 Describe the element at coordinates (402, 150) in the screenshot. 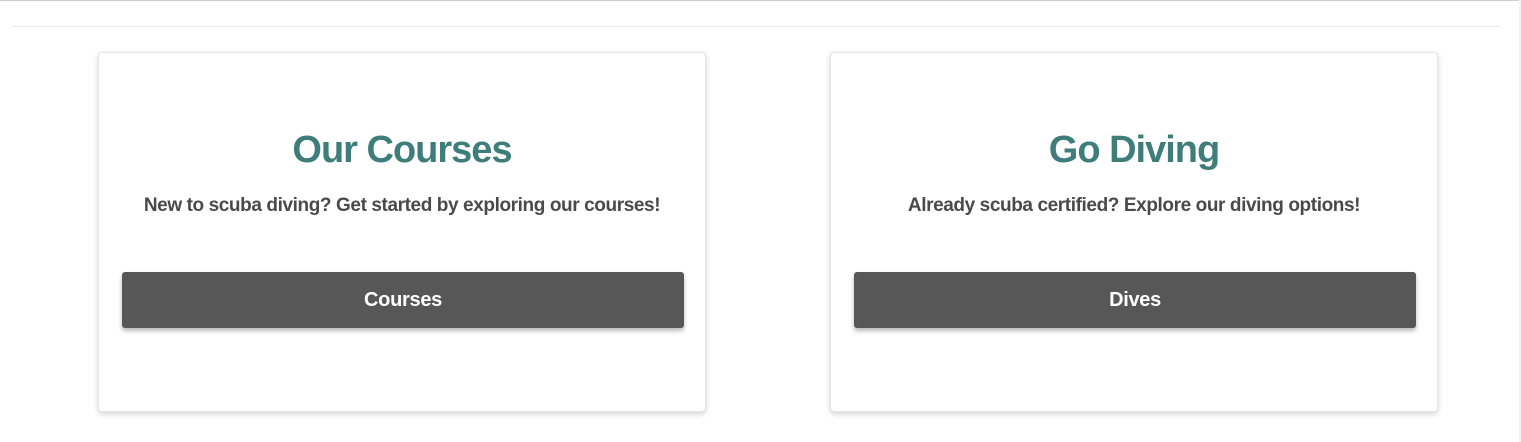

I see `courses-card-title: Our Courses` at that location.